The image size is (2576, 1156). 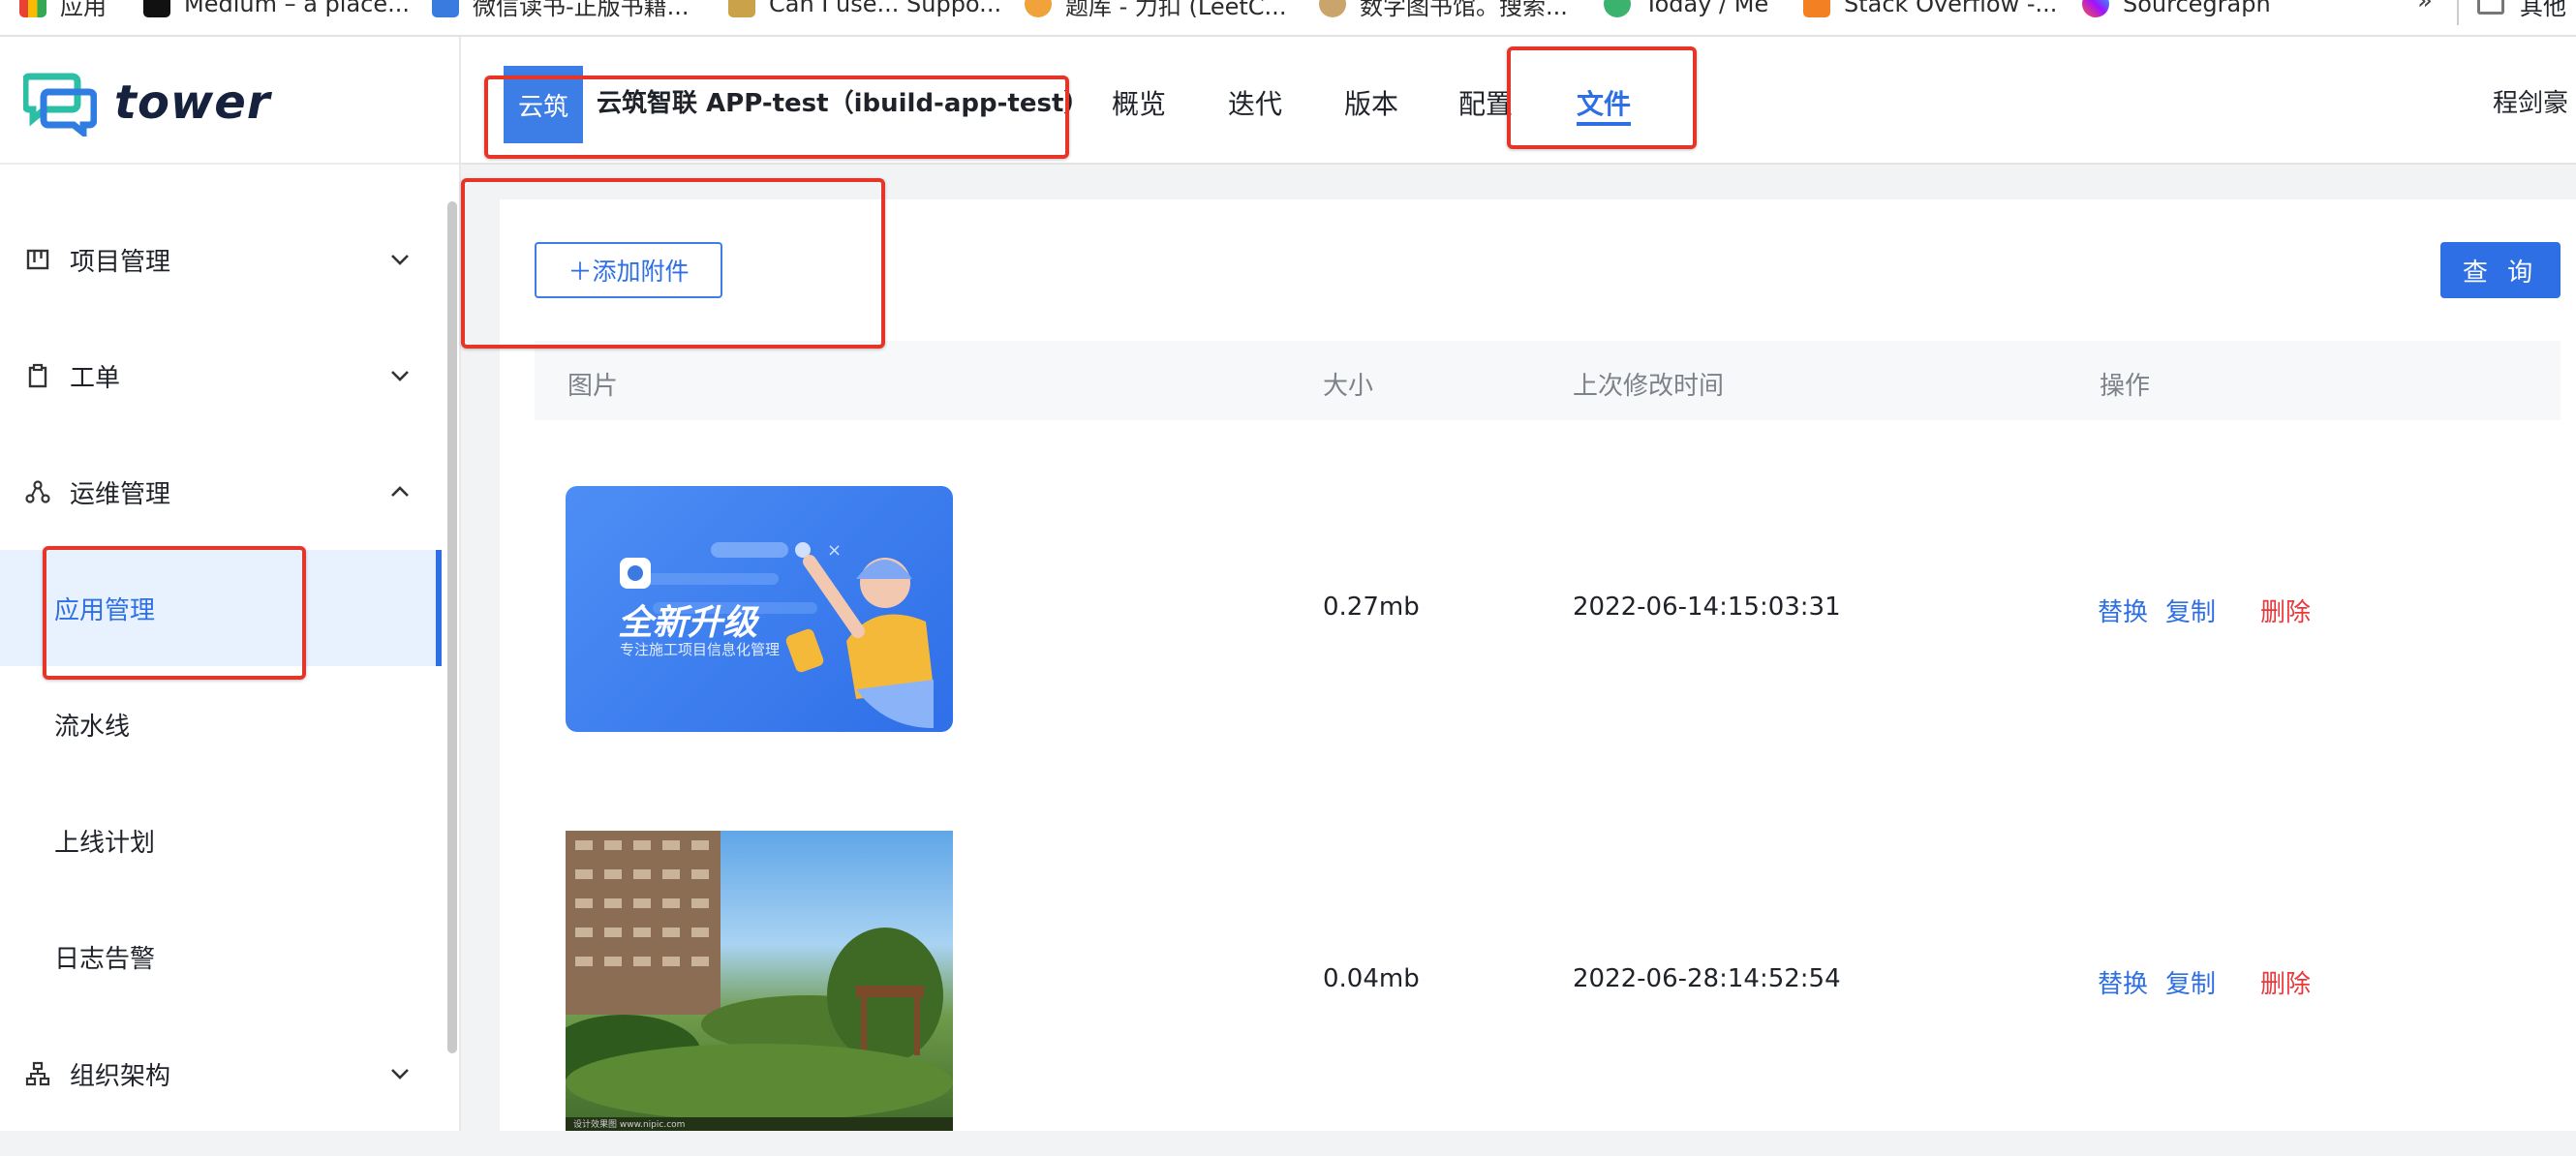 What do you see at coordinates (628, 270) in the screenshot?
I see `add-attachment-button: ＋添加附件` at bounding box center [628, 270].